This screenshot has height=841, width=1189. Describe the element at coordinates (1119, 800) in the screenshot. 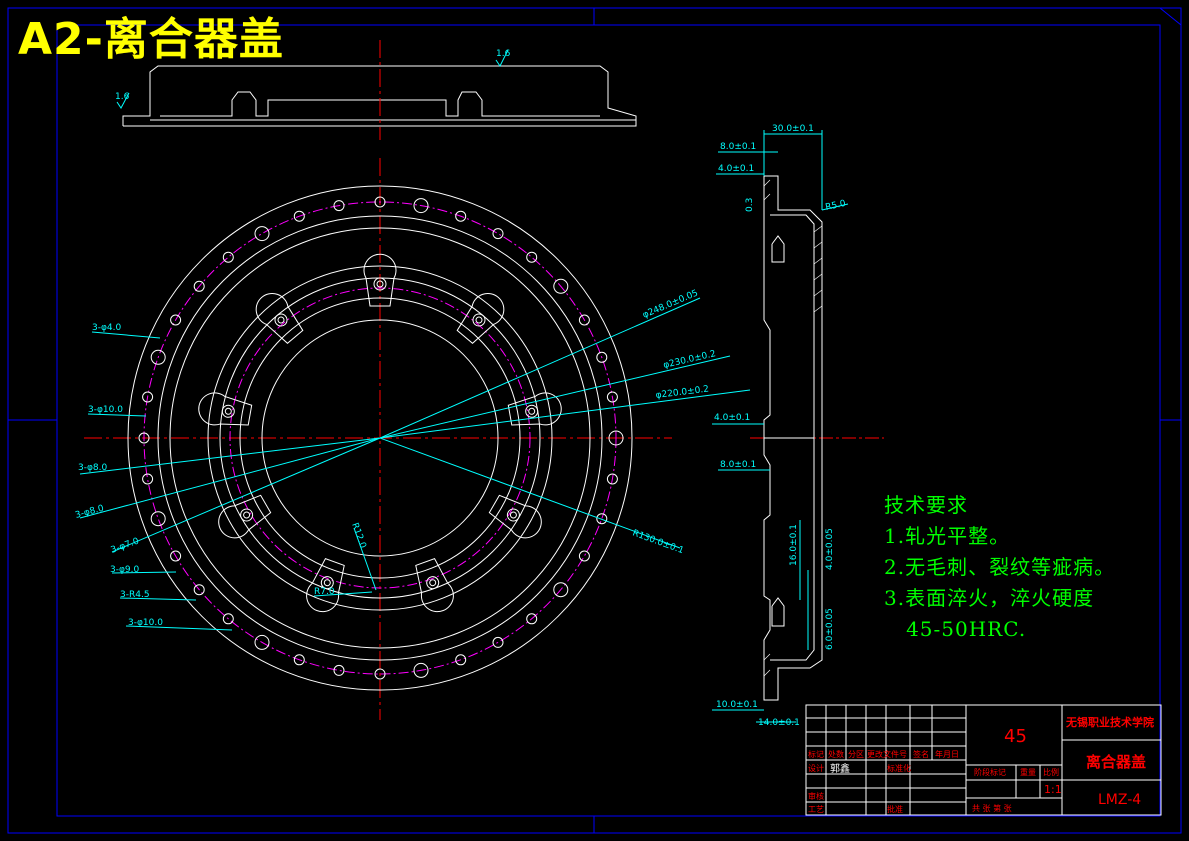

I see `drawing-number: LMZ-4` at that location.